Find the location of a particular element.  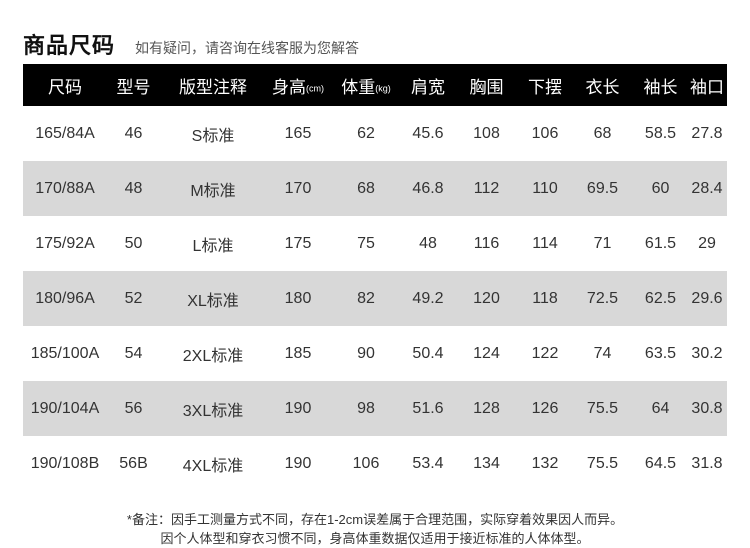

table-cell: 62.5 is located at coordinates (660, 298).